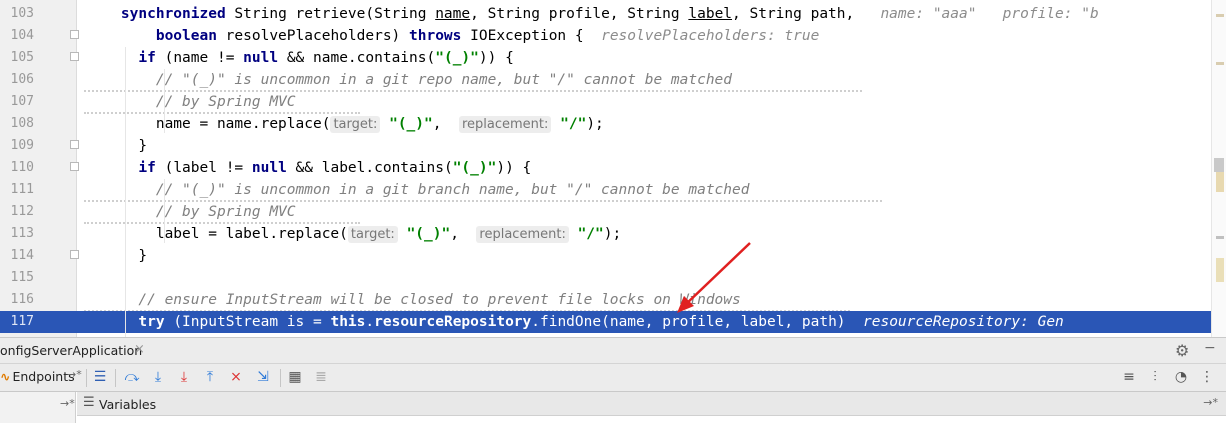 The width and height of the screenshot is (1226, 423). Describe the element at coordinates (17, 80) in the screenshot. I see `line-number: 106` at that location.